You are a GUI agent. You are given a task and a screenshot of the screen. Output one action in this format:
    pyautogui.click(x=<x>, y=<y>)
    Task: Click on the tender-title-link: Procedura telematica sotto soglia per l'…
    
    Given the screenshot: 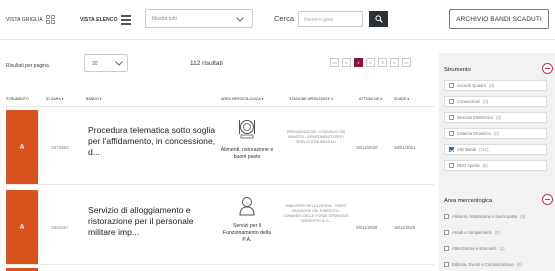 What is the action you would take?
    pyautogui.click(x=153, y=141)
    